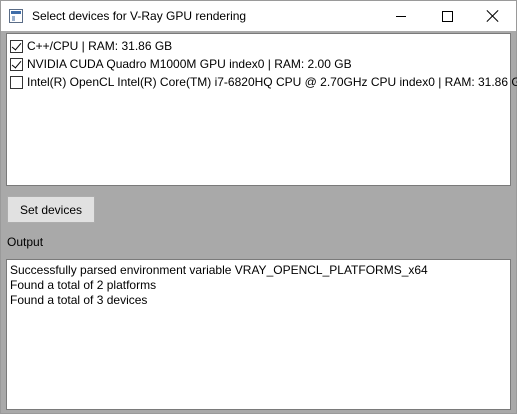  I want to click on maximize-button, so click(447, 16).